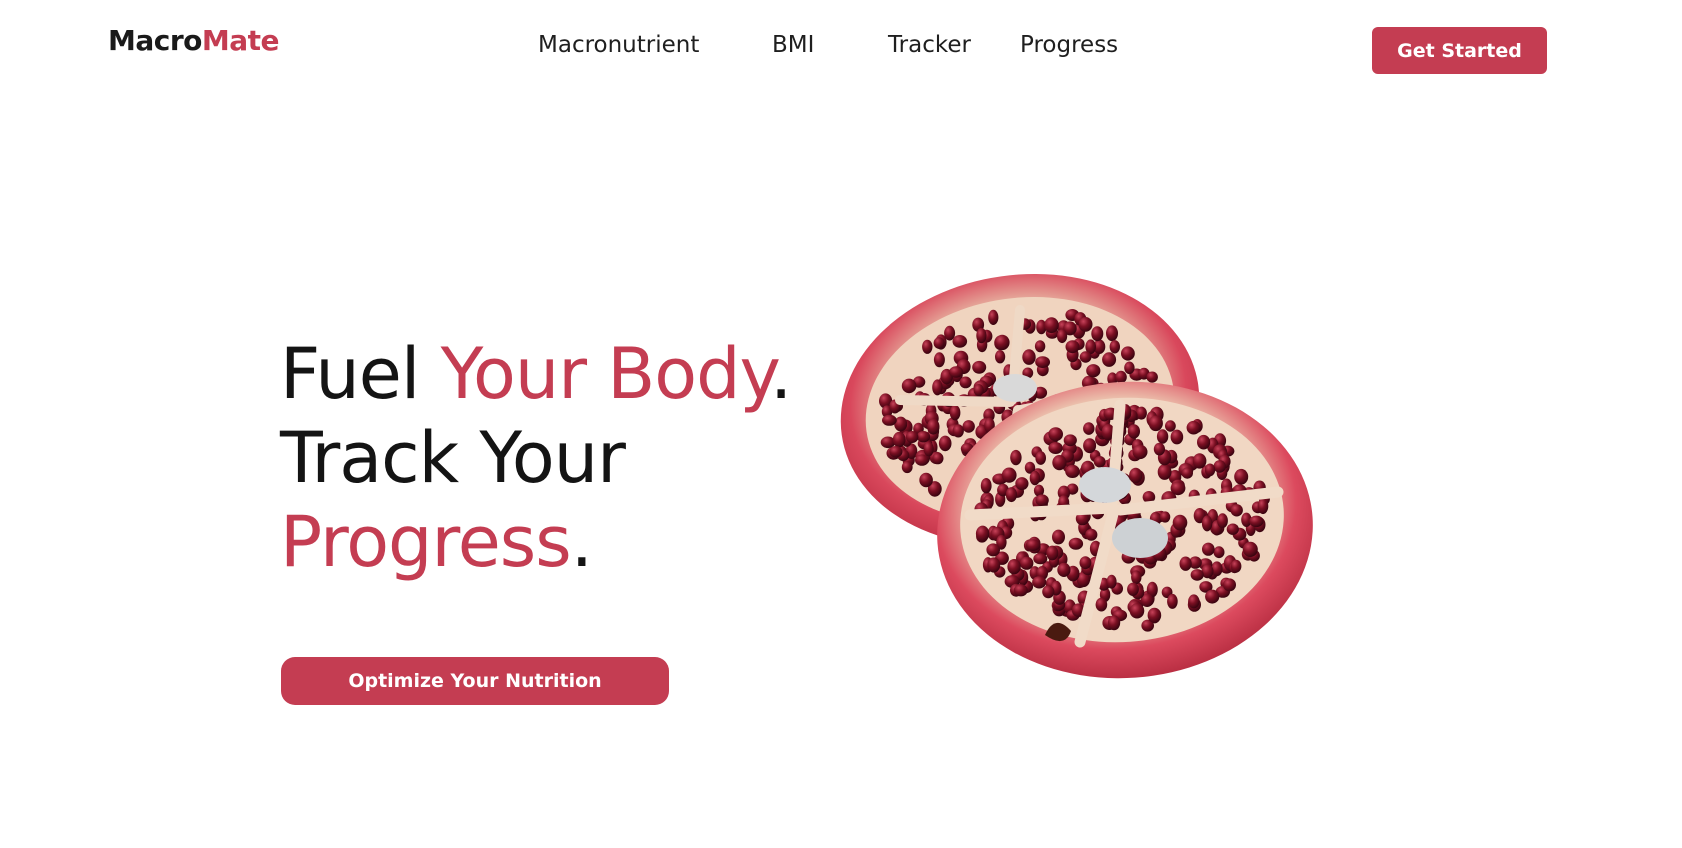  I want to click on hero-line-3-end: ., so click(581, 542).